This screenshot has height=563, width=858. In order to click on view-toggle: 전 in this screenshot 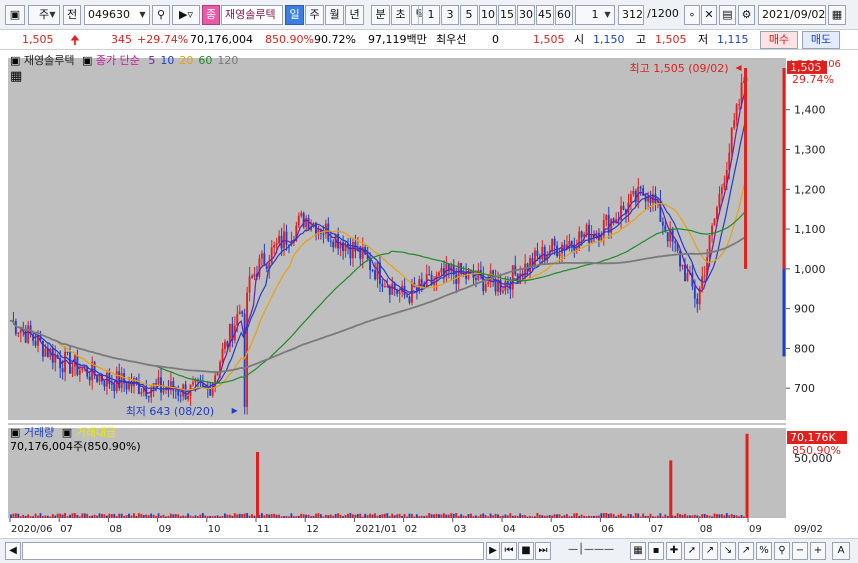, I will do `click(72, 15)`.